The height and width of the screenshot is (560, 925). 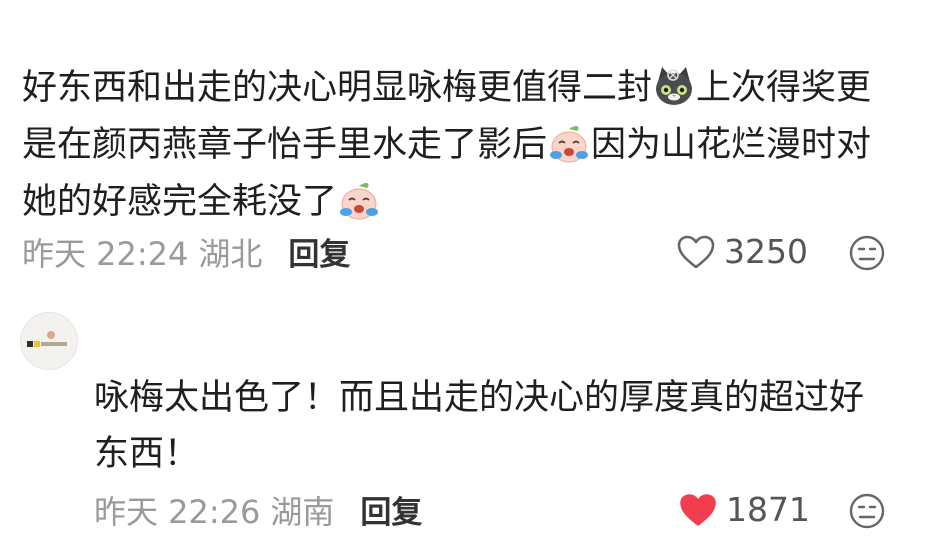 What do you see at coordinates (337, 88) in the screenshot?
I see `comment-1-text-part-1: 好东西和出走的决心明显咏梅更值得二封` at bounding box center [337, 88].